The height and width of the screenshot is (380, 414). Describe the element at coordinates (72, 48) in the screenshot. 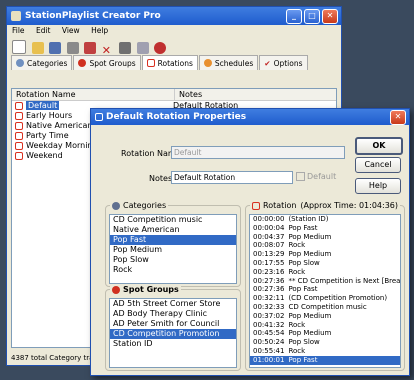

I see `list-icon` at that location.